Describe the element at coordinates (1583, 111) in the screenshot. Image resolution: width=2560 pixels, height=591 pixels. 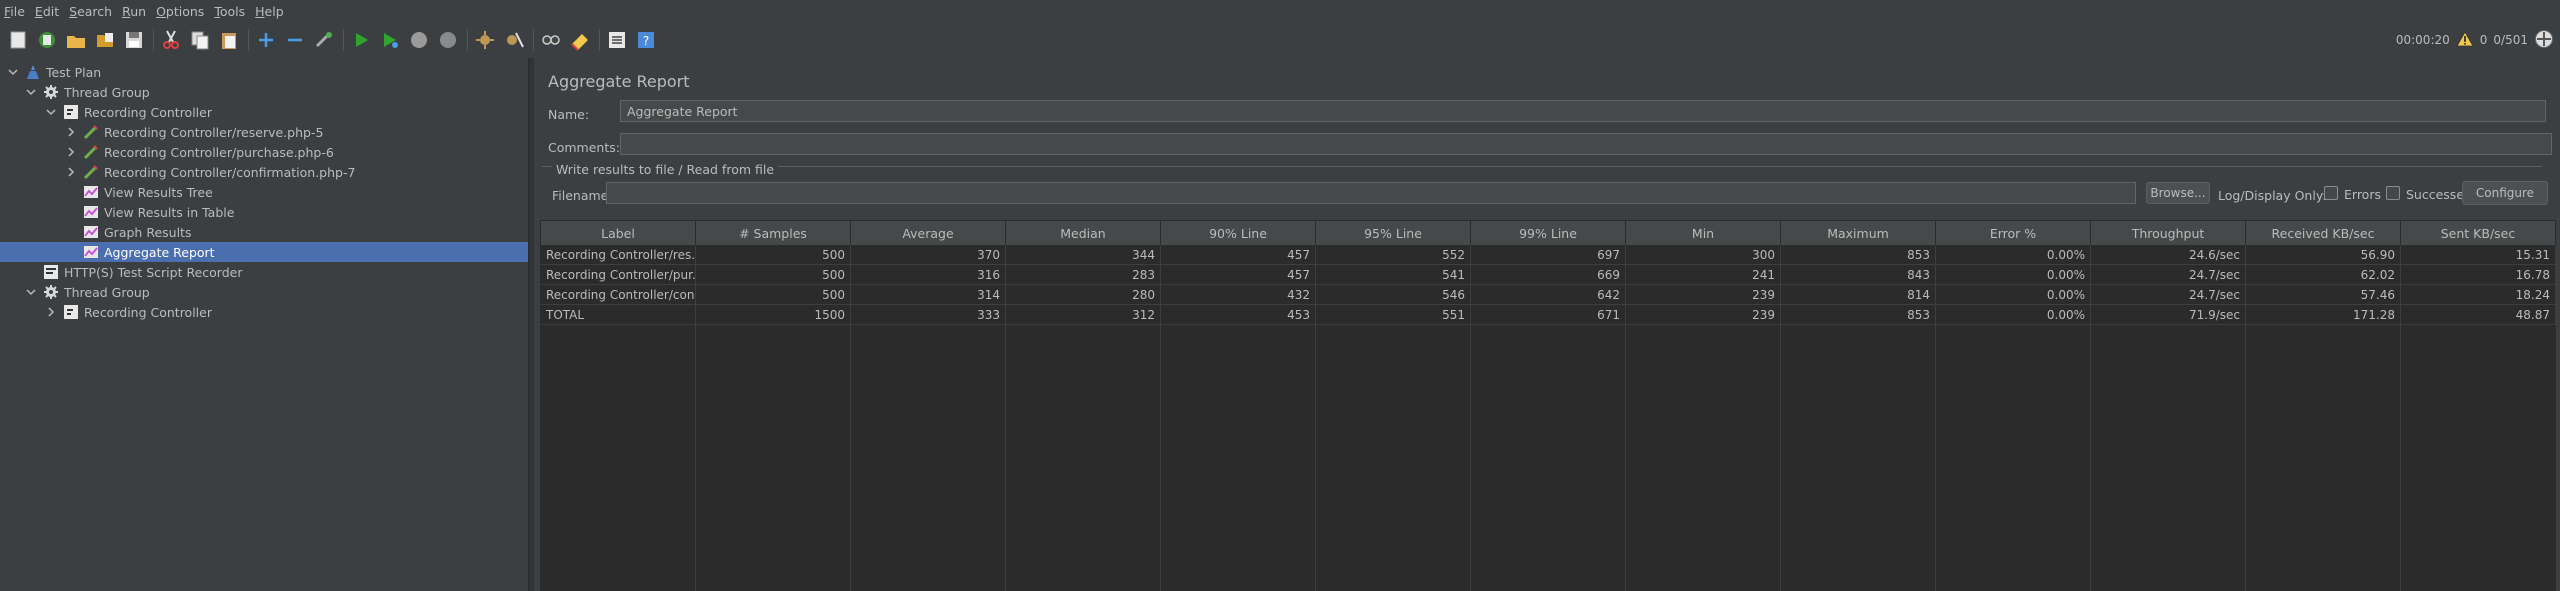
I see `name-input` at that location.